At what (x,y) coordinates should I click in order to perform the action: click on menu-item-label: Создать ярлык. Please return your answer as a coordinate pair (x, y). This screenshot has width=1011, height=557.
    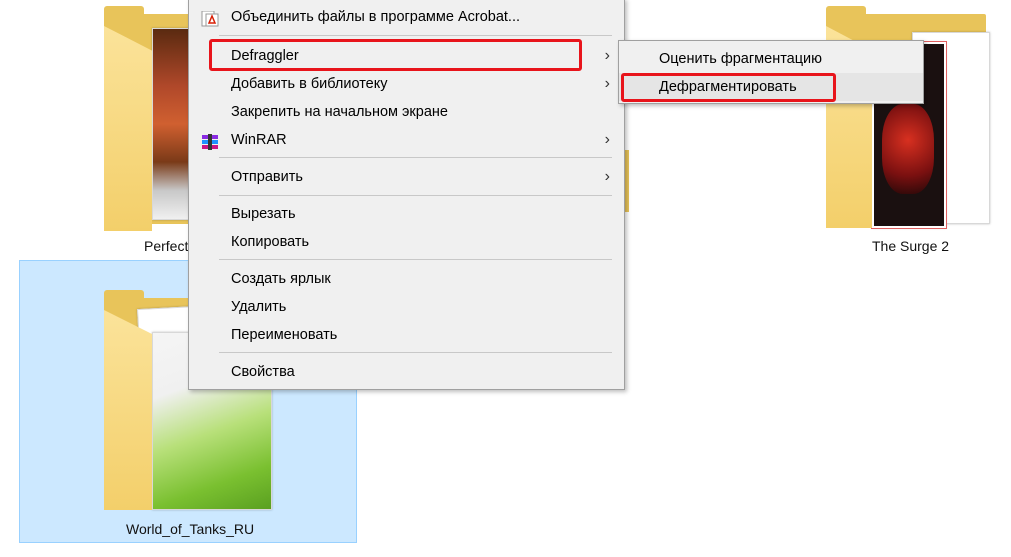
    Looking at the image, I should click on (281, 279).